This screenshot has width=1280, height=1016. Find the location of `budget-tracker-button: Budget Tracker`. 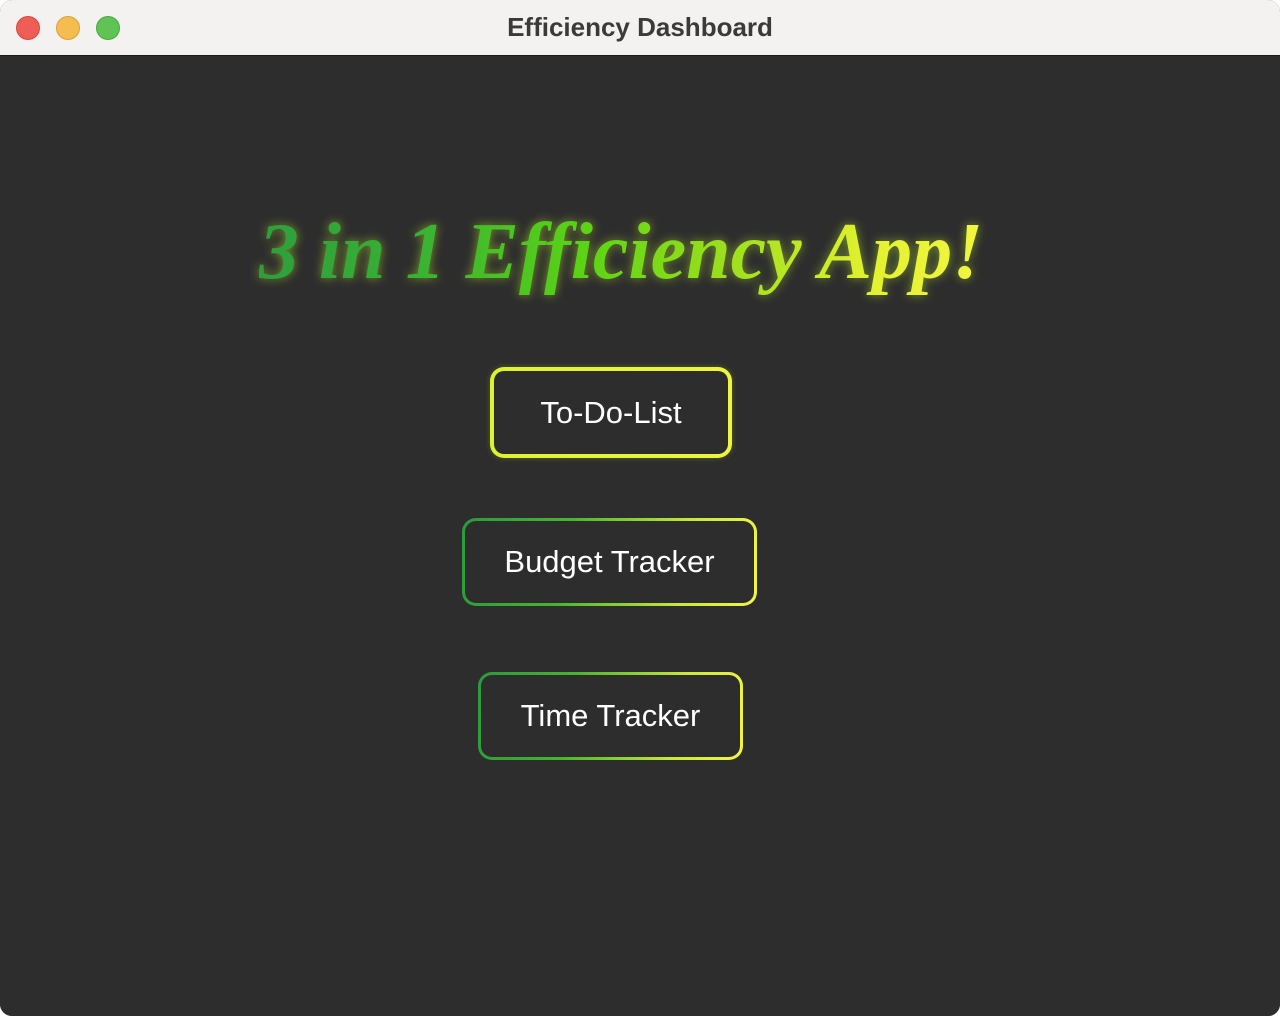

budget-tracker-button: Budget Tracker is located at coordinates (609, 562).